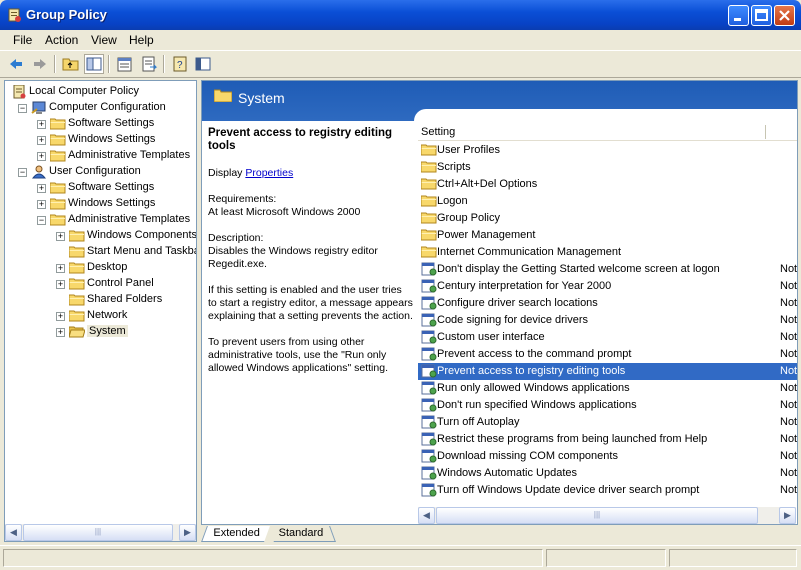 This screenshot has width=801, height=570. I want to click on up-one-level-button, so click(71, 64).